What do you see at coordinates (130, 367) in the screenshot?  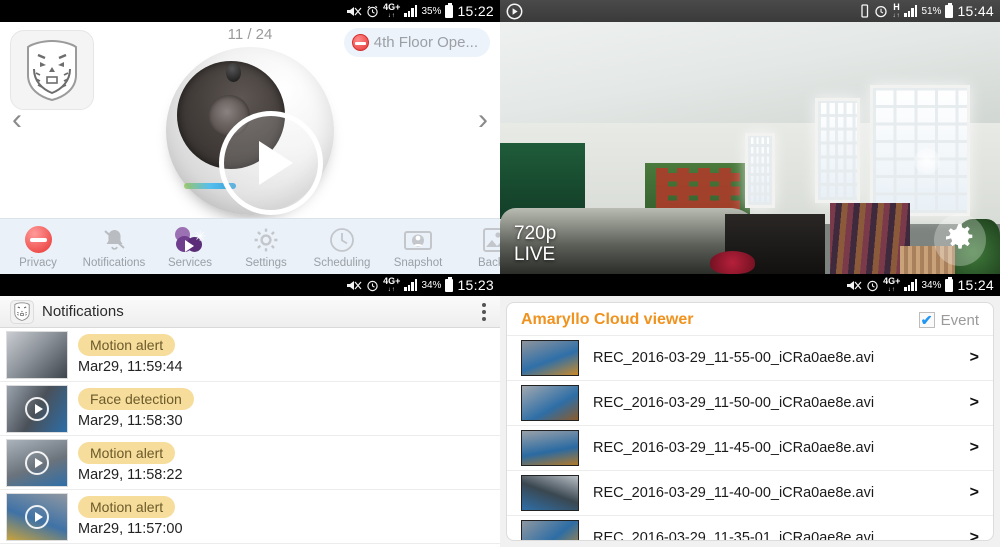 I see `notification-timestamp: Mar29, 11:59:44` at bounding box center [130, 367].